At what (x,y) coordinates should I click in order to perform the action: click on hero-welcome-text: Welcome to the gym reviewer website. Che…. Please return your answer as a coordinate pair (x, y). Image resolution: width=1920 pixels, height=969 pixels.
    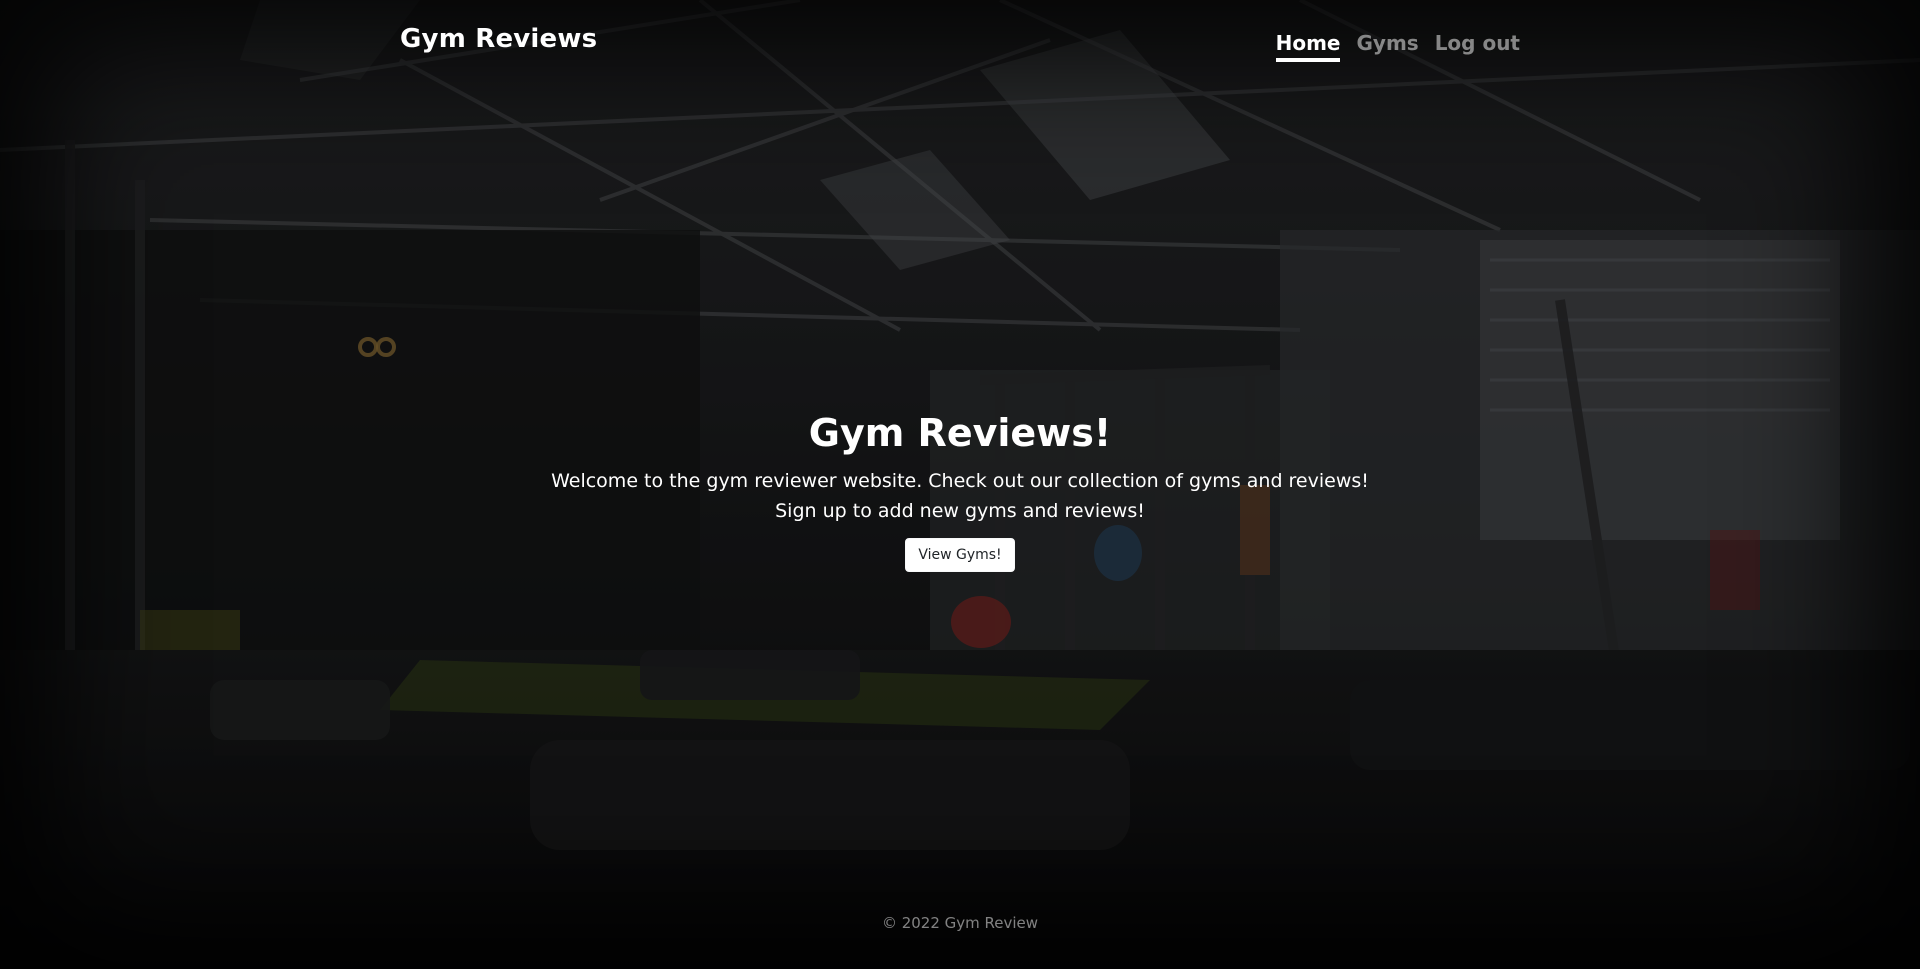
    Looking at the image, I should click on (960, 481).